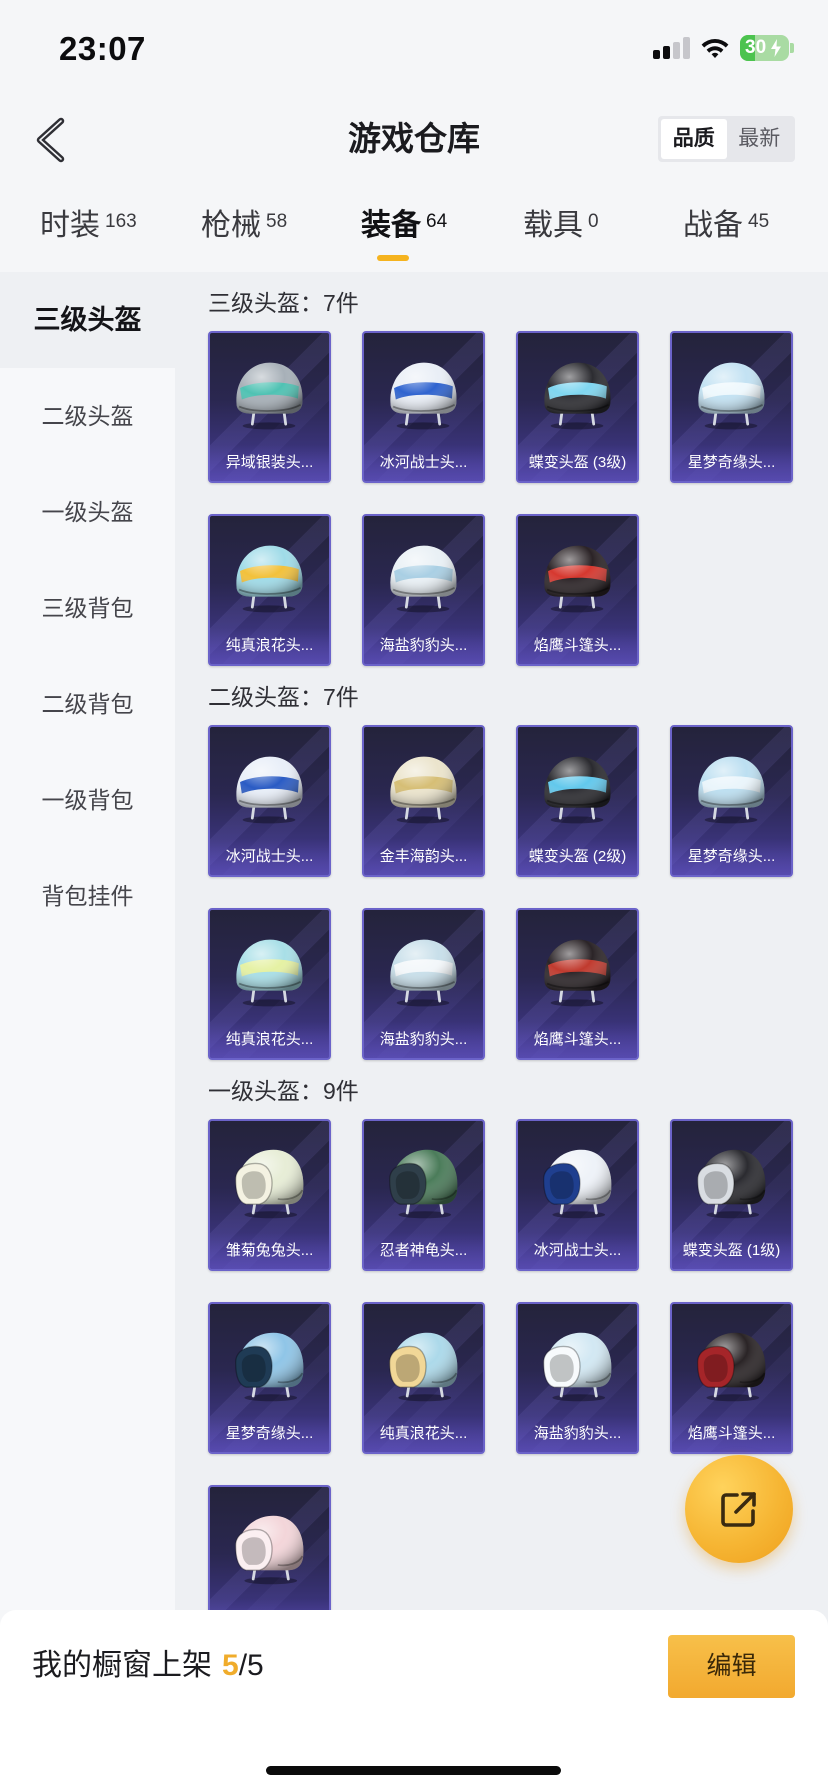  What do you see at coordinates (694, 139) in the screenshot?
I see `sort-option-quality: 品质` at bounding box center [694, 139].